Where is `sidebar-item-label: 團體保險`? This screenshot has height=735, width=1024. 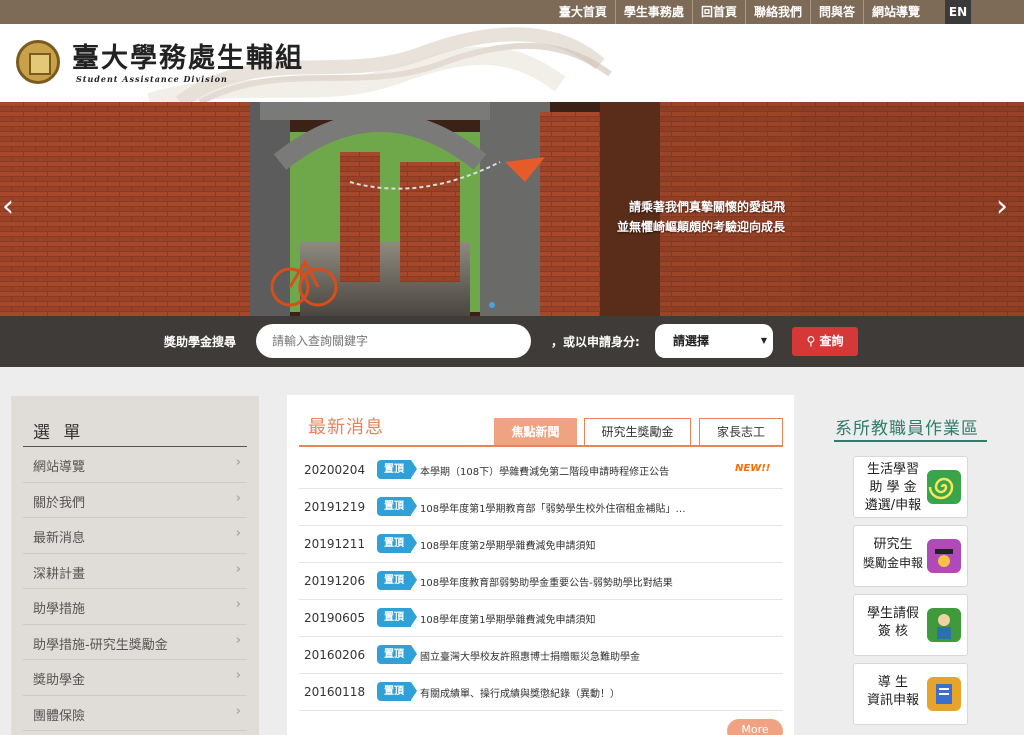
sidebar-item-label: 團體保險 is located at coordinates (59, 716).